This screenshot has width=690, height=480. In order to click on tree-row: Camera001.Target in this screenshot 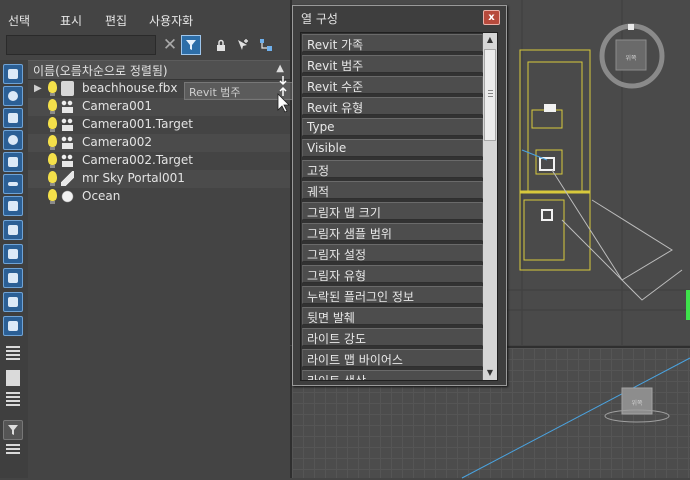, I will do `click(159, 125)`.